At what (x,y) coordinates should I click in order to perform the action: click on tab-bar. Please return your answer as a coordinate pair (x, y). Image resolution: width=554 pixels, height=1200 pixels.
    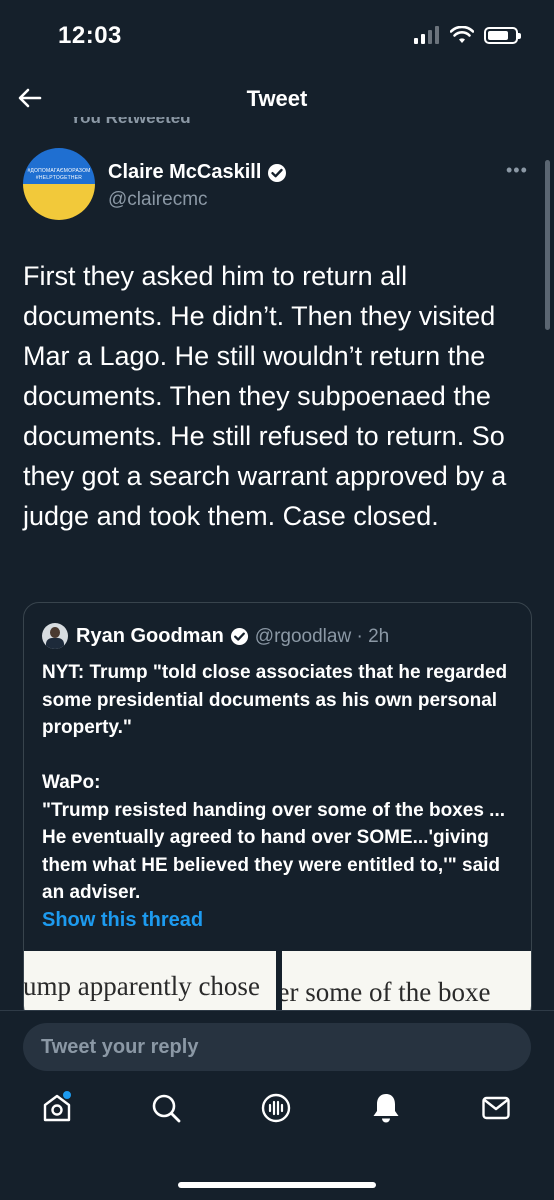
    Looking at the image, I should click on (277, 1116).